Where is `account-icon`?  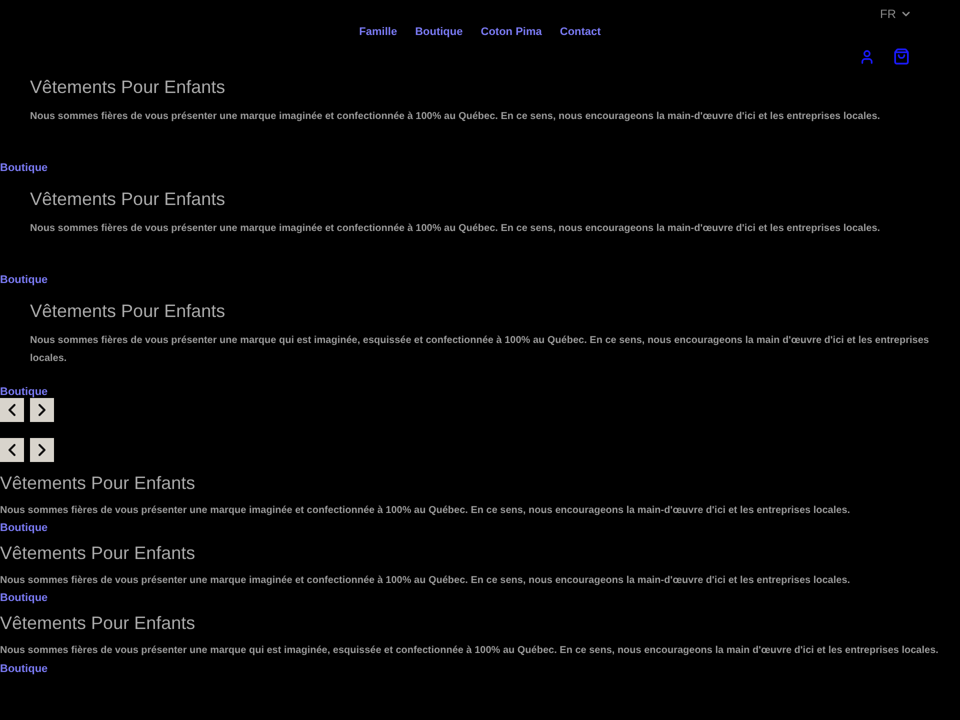
account-icon is located at coordinates (867, 57).